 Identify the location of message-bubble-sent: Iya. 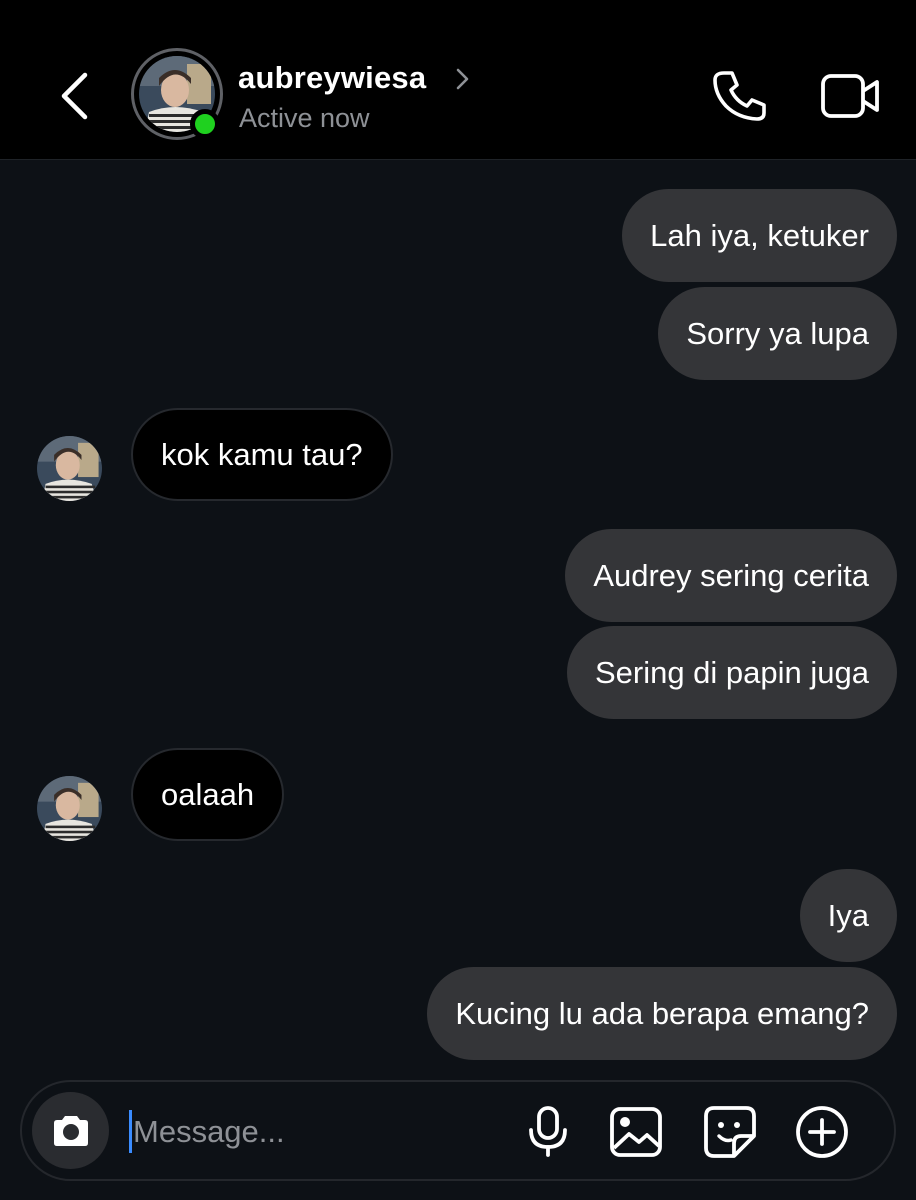
(848, 915).